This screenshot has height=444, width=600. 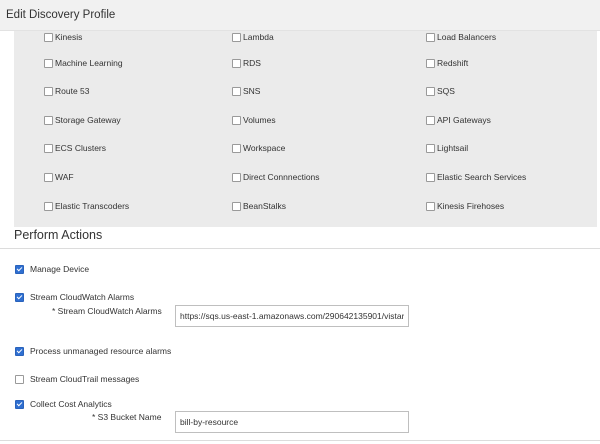 I want to click on service-label: Workspace, so click(x=264, y=148).